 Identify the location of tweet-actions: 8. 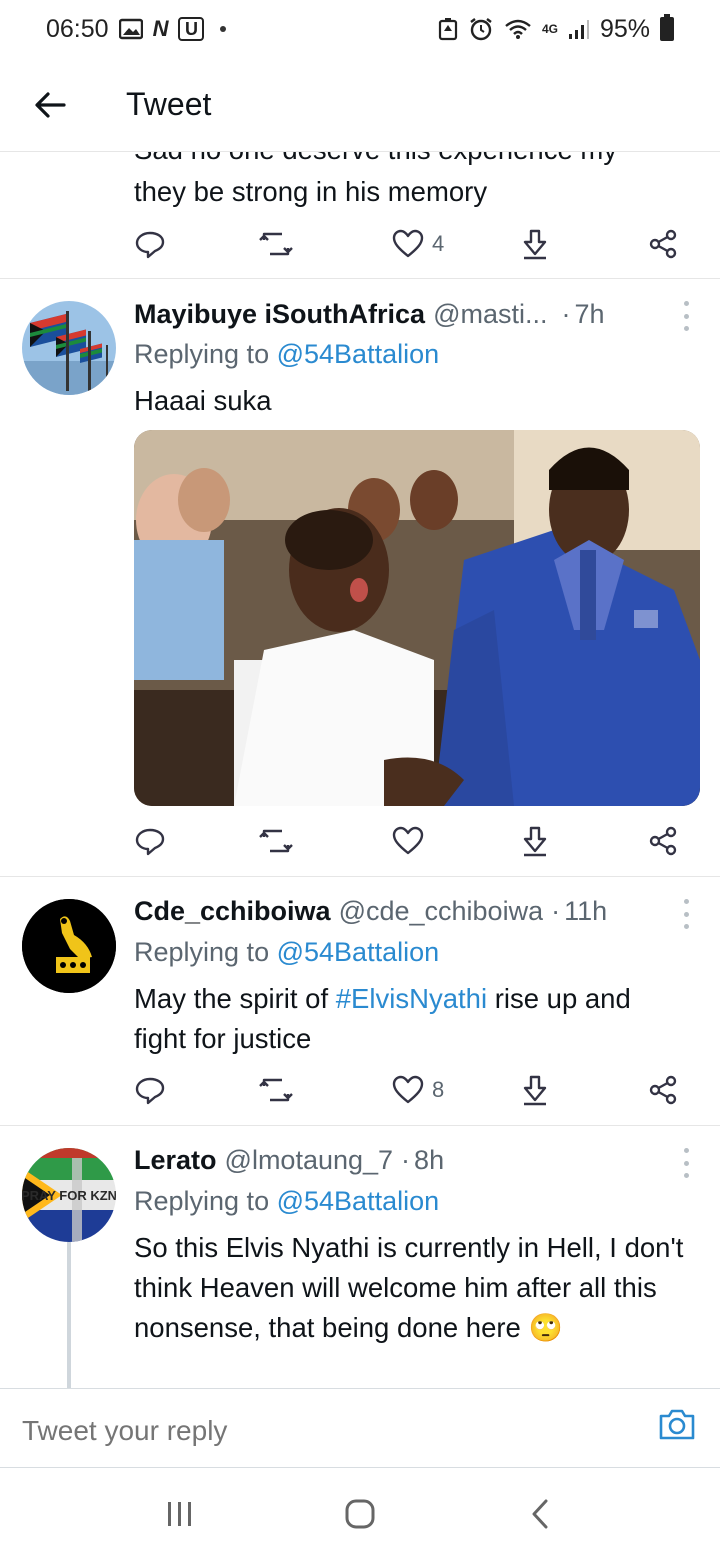
(408, 1090).